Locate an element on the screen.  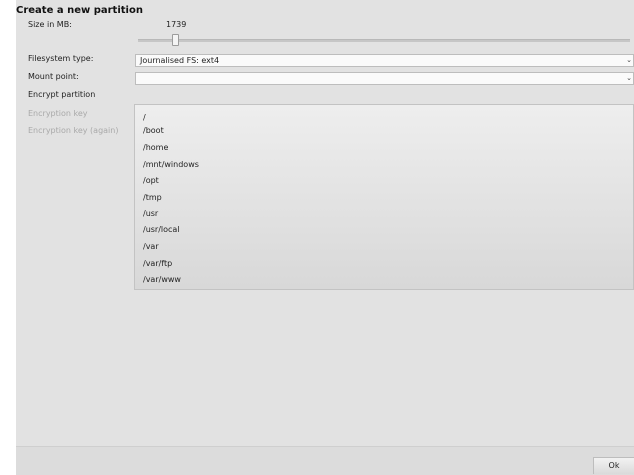
mount-option: /var is located at coordinates (151, 246).